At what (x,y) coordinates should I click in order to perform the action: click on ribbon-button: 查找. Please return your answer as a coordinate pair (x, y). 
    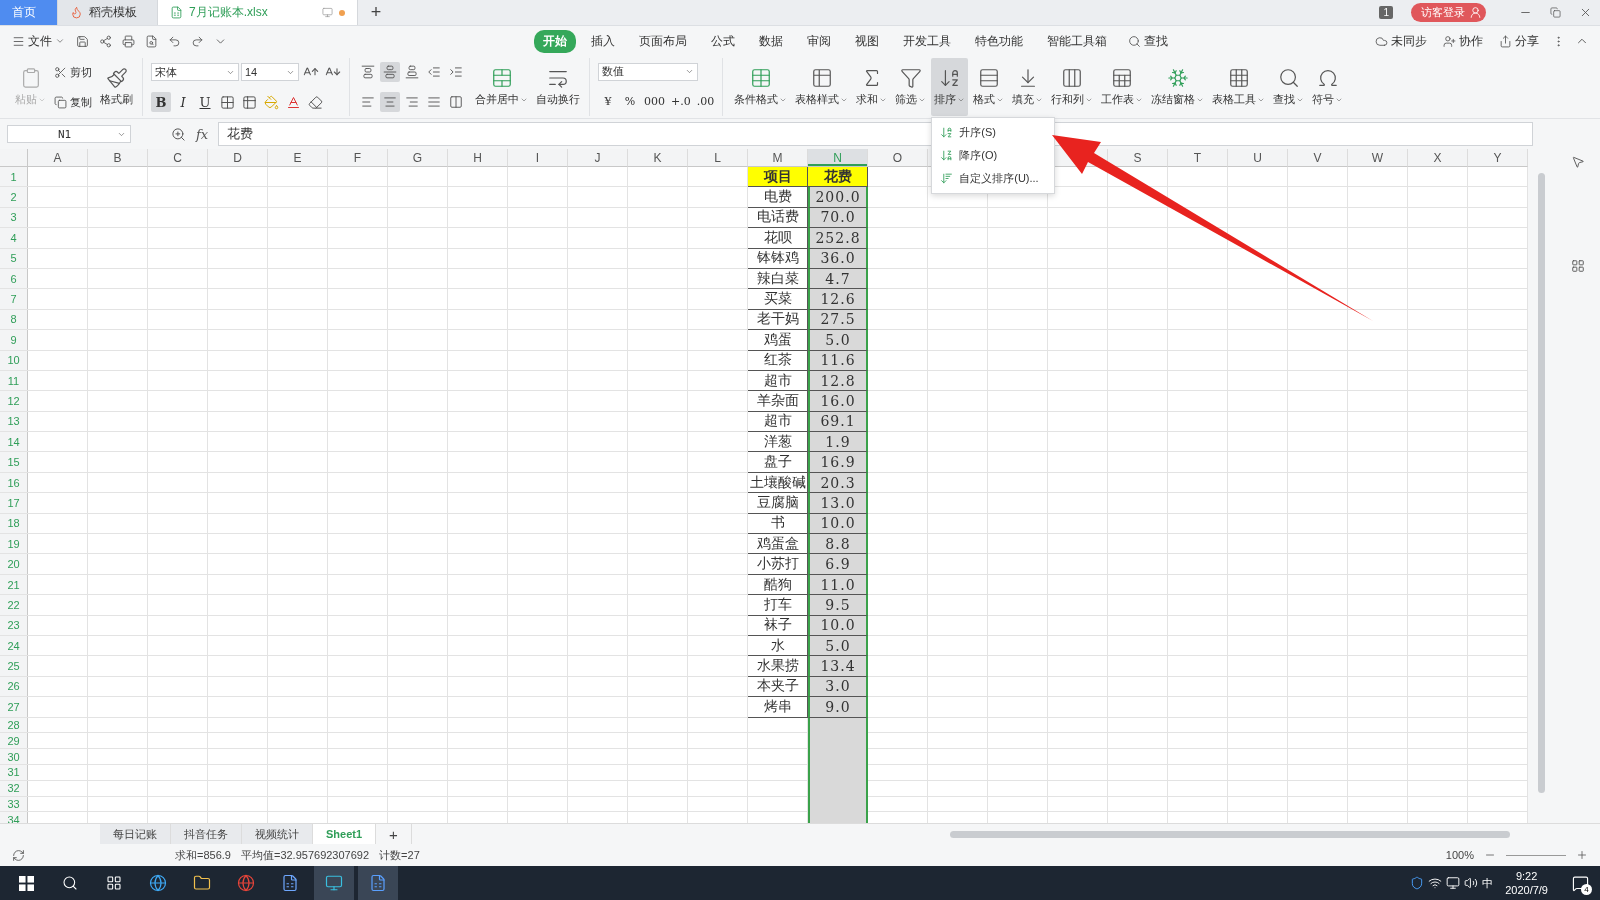
    Looking at the image, I should click on (1289, 87).